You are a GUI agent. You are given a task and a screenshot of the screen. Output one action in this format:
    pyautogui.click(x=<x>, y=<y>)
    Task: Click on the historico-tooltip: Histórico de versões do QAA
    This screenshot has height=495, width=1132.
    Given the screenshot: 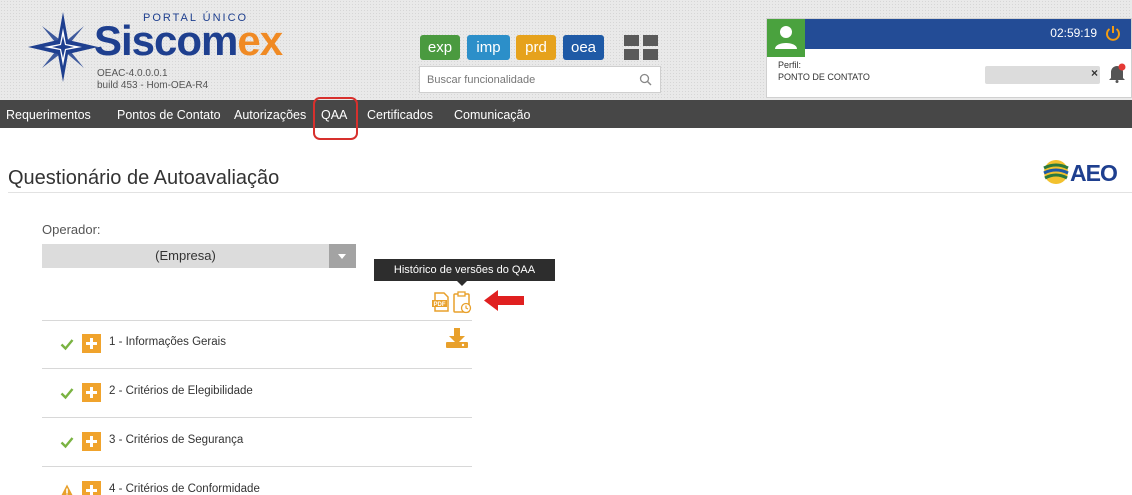 What is the action you would take?
    pyautogui.click(x=464, y=270)
    